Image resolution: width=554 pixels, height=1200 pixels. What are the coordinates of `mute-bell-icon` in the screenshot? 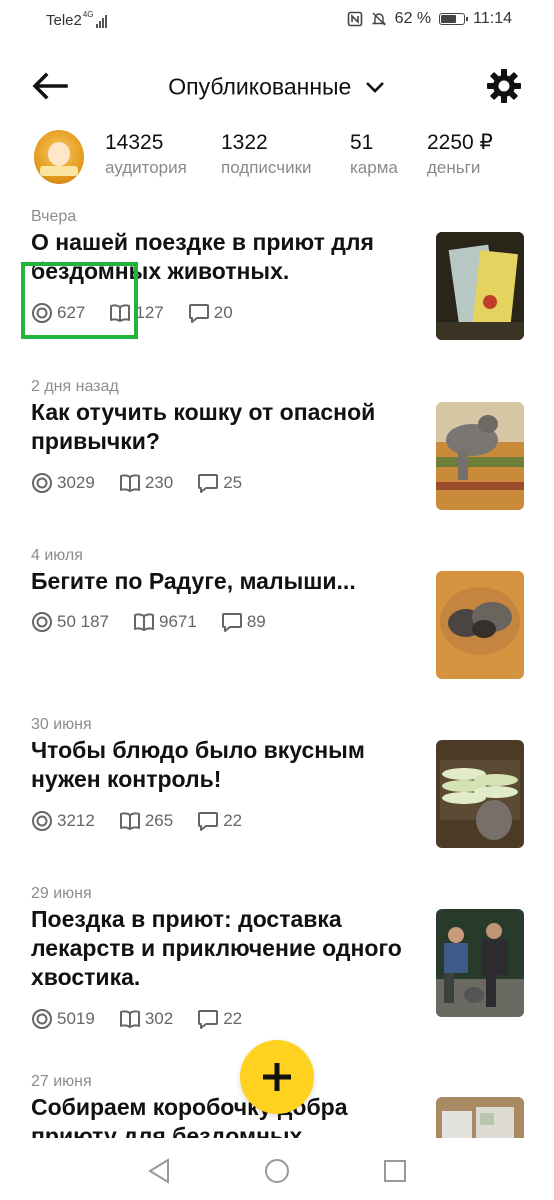 It's located at (378, 19).